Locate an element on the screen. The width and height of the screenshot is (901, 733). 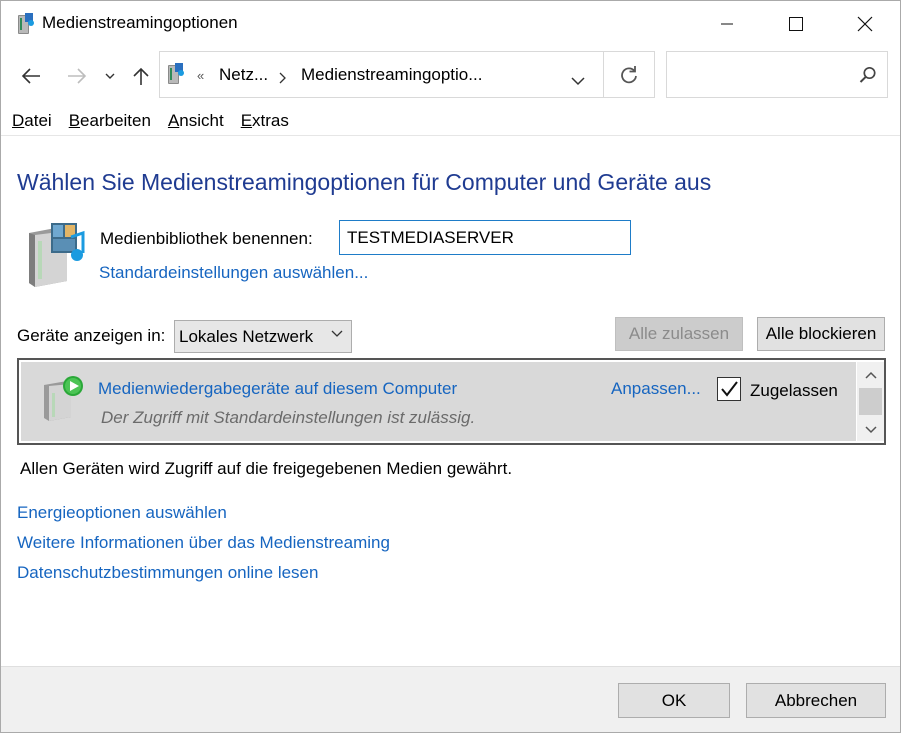
scroll-thumb is located at coordinates (870, 401).